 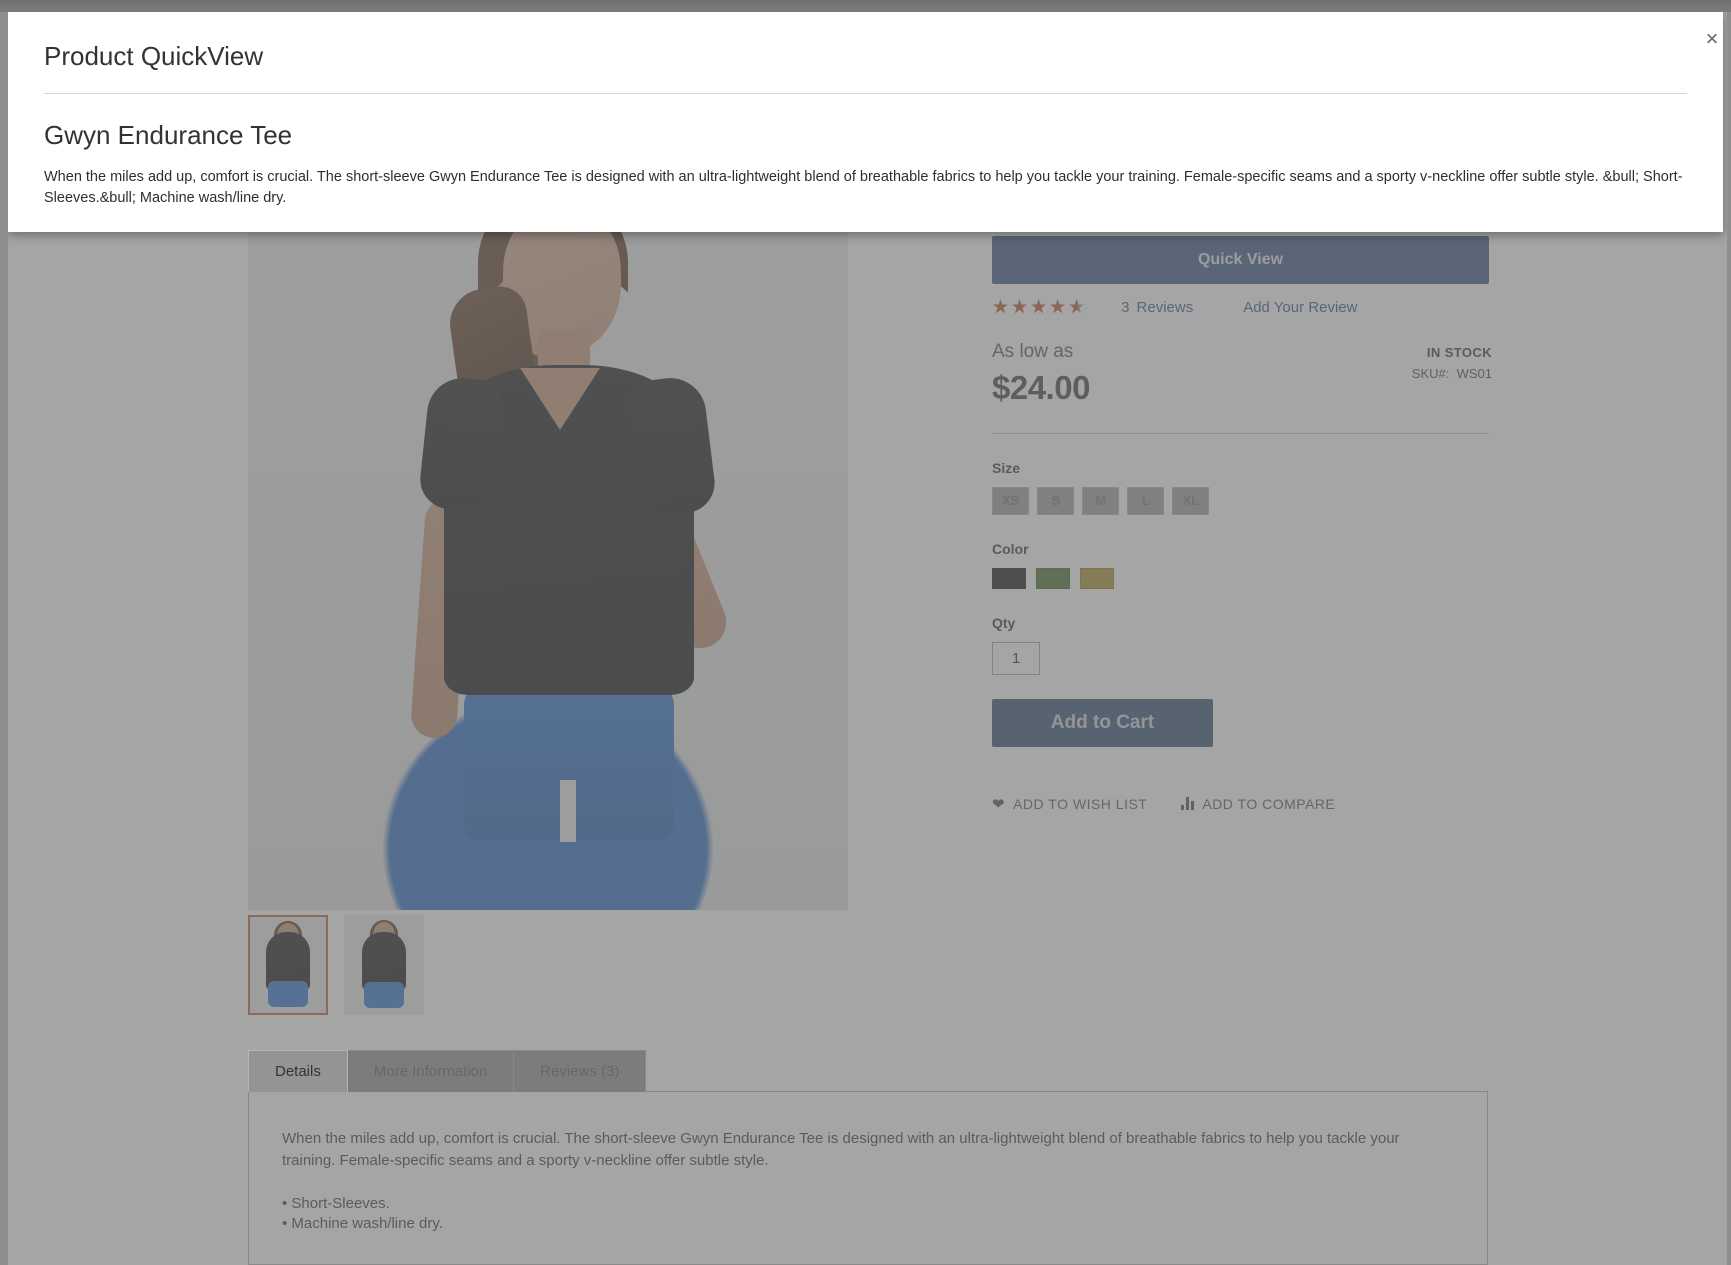 What do you see at coordinates (1712, 39) in the screenshot?
I see `close-icon: ×` at bounding box center [1712, 39].